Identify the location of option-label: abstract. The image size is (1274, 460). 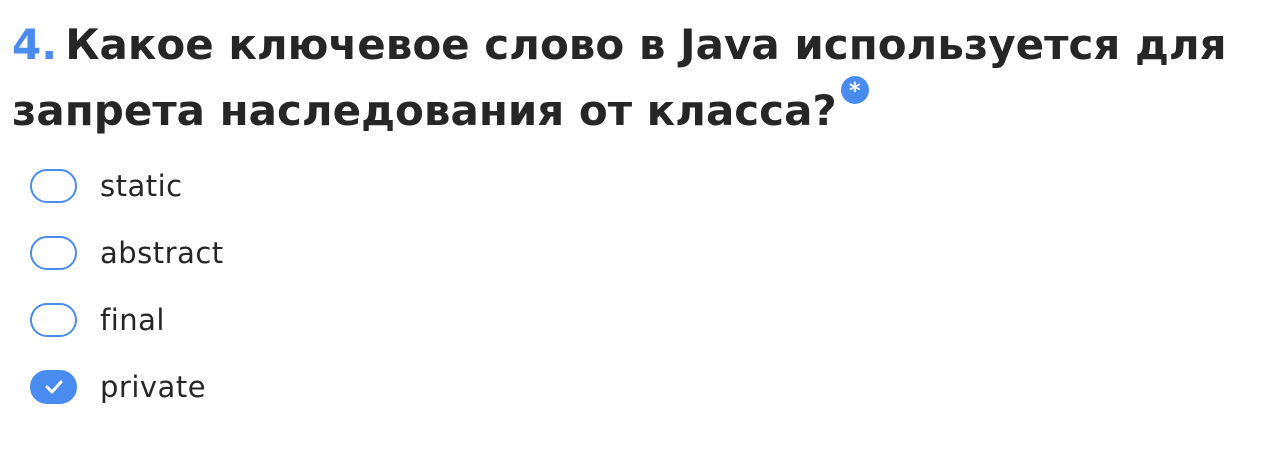
(162, 252).